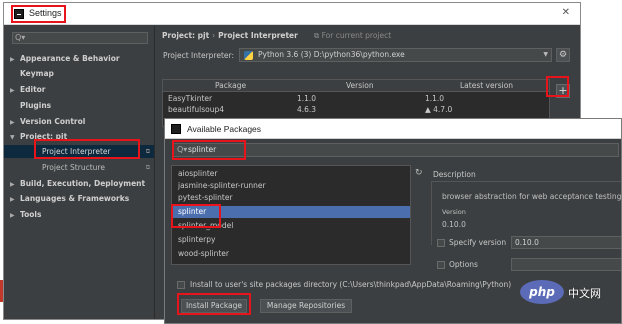  What do you see at coordinates (584, 293) in the screenshot?
I see `php-watermark-text: 中文网` at bounding box center [584, 293].